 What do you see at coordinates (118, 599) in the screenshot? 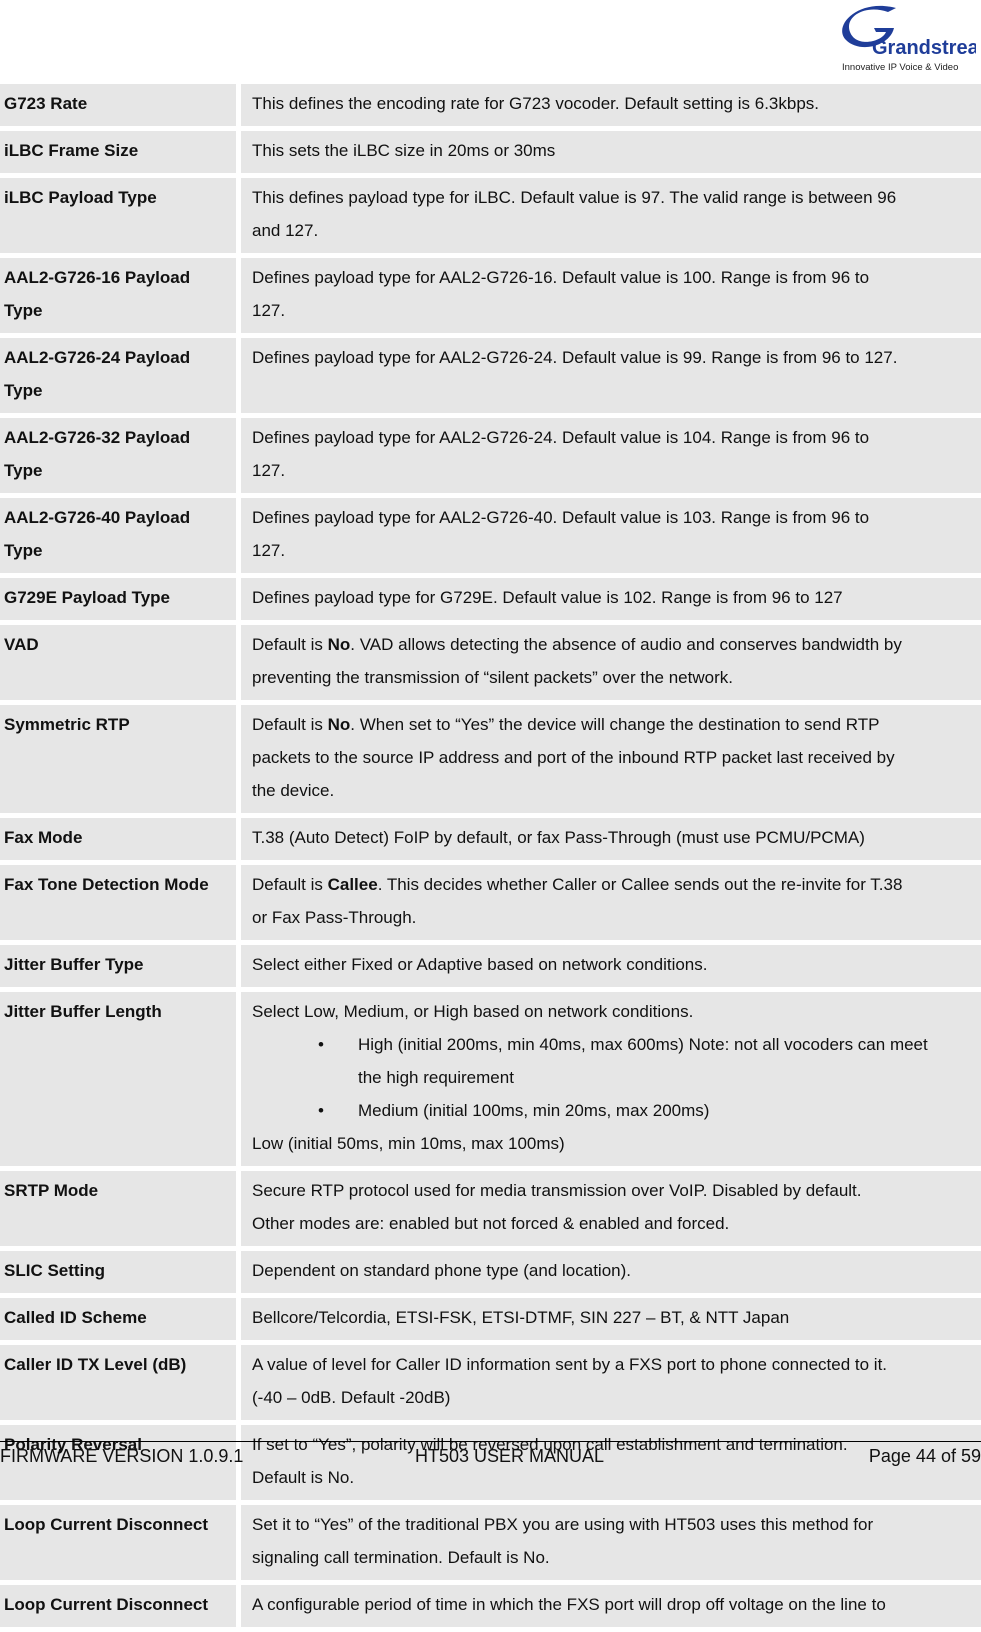
I see `setting-name: G729E Payload Type` at bounding box center [118, 599].